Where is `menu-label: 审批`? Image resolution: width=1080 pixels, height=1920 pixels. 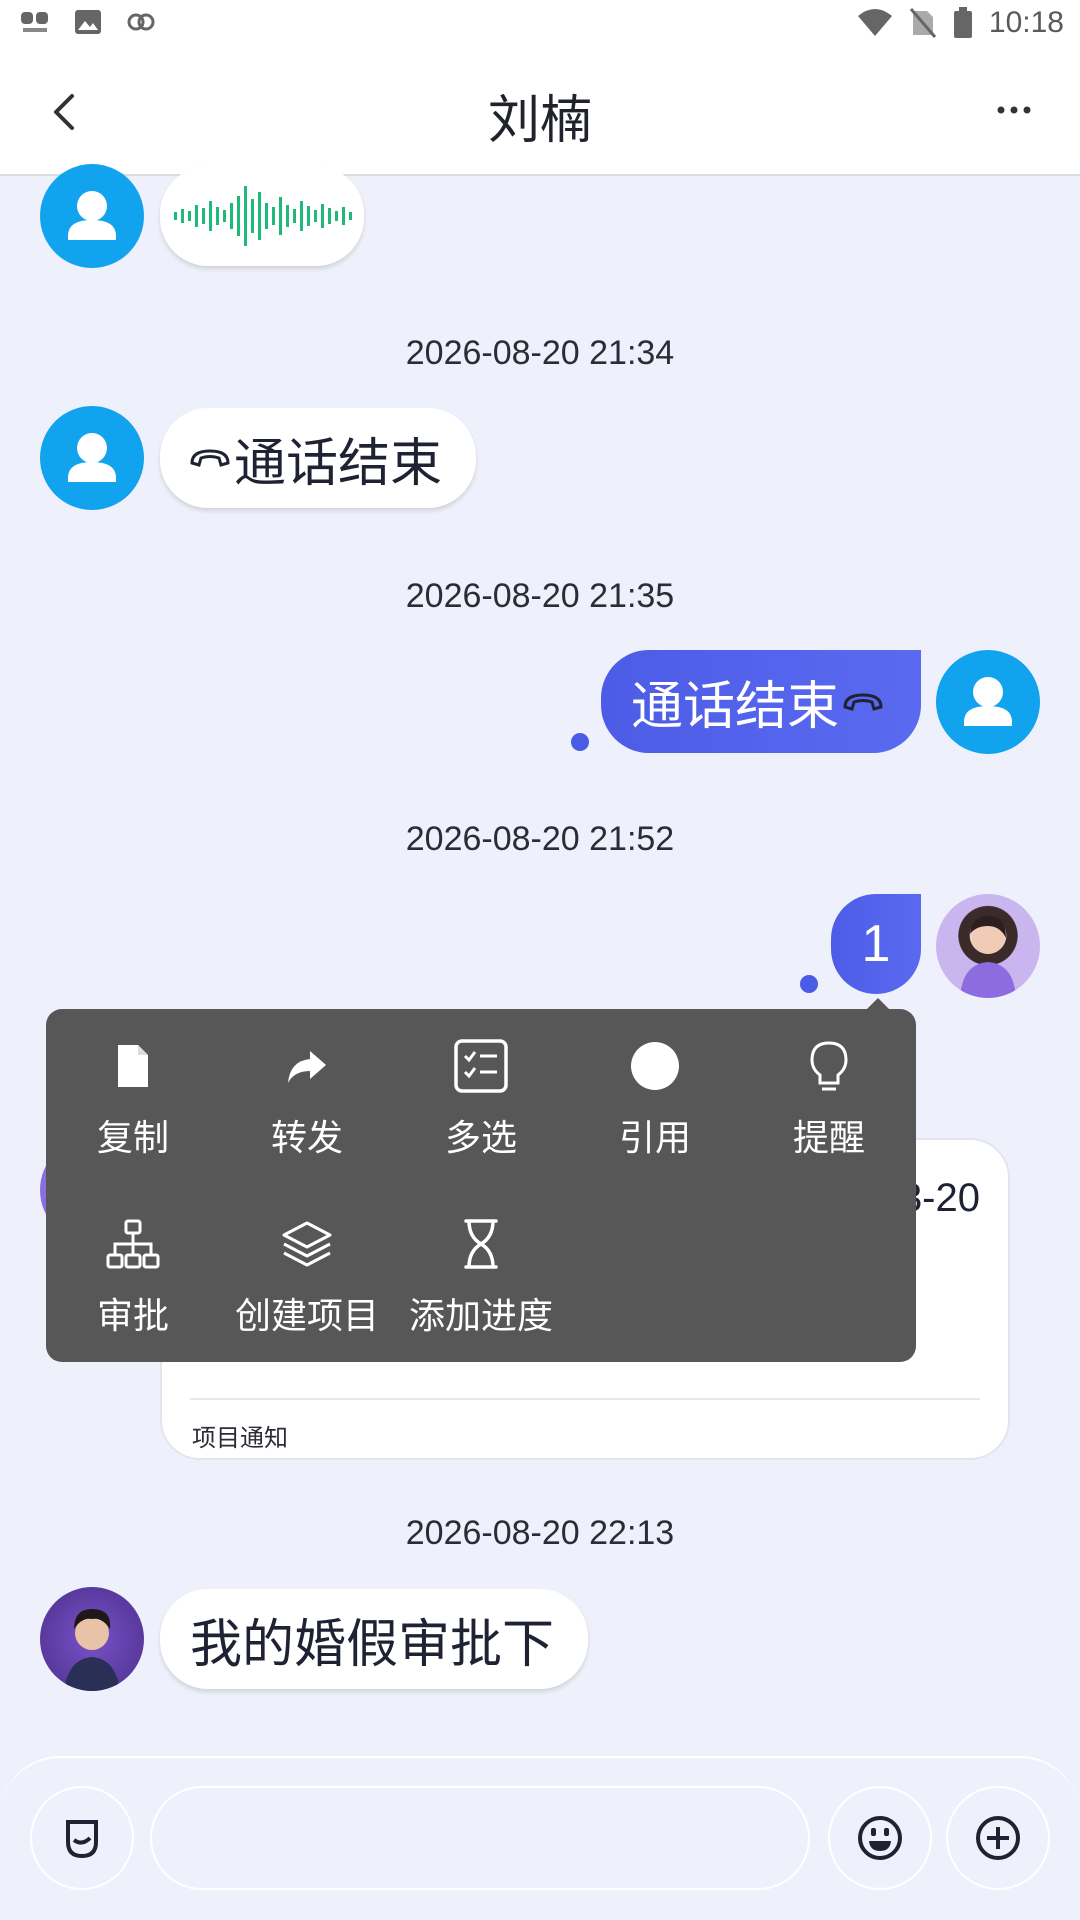 menu-label: 审批 is located at coordinates (132, 1316).